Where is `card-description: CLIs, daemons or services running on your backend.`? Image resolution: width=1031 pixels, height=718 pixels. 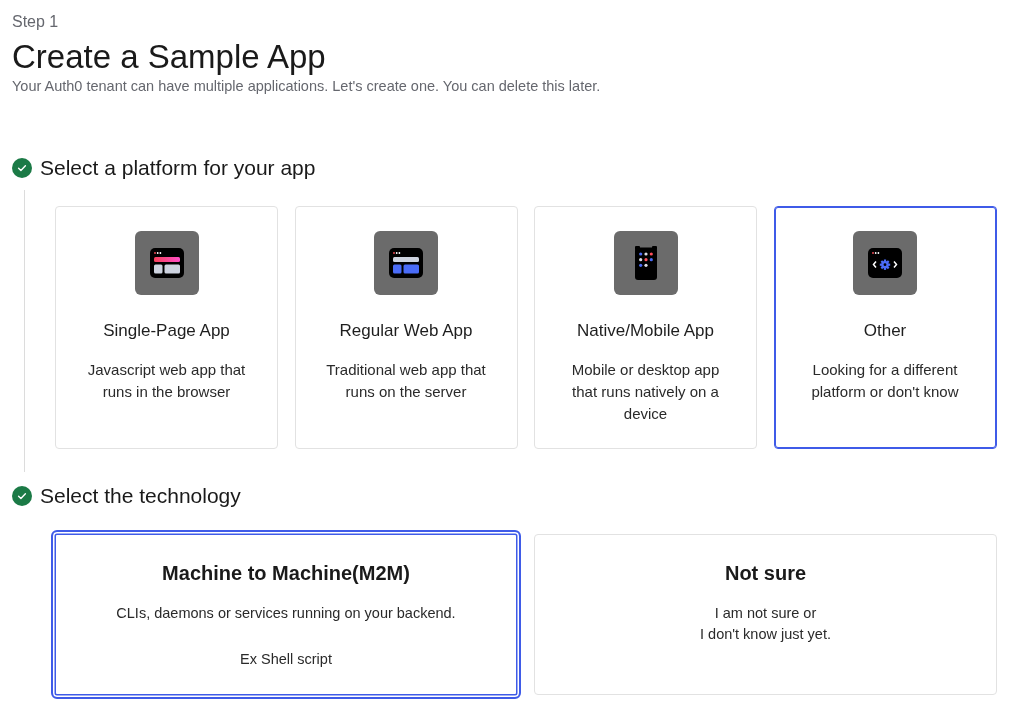 card-description: CLIs, daemons or services running on your backend. is located at coordinates (286, 613).